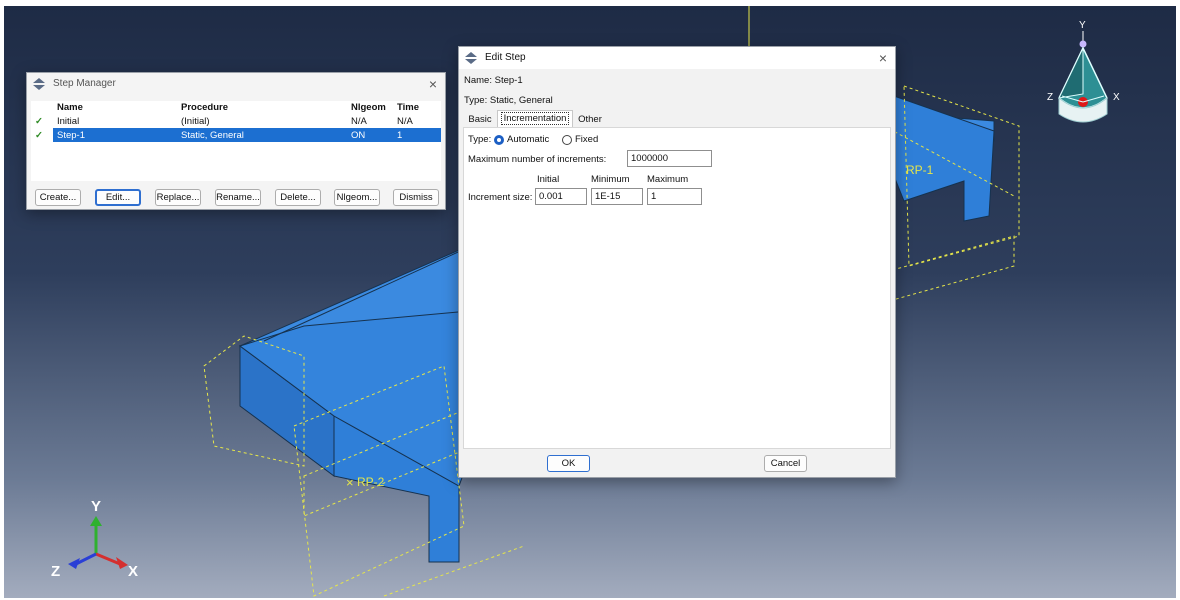  Describe the element at coordinates (493, 80) in the screenshot. I see `step-name-label: Name: Step-1` at that location.